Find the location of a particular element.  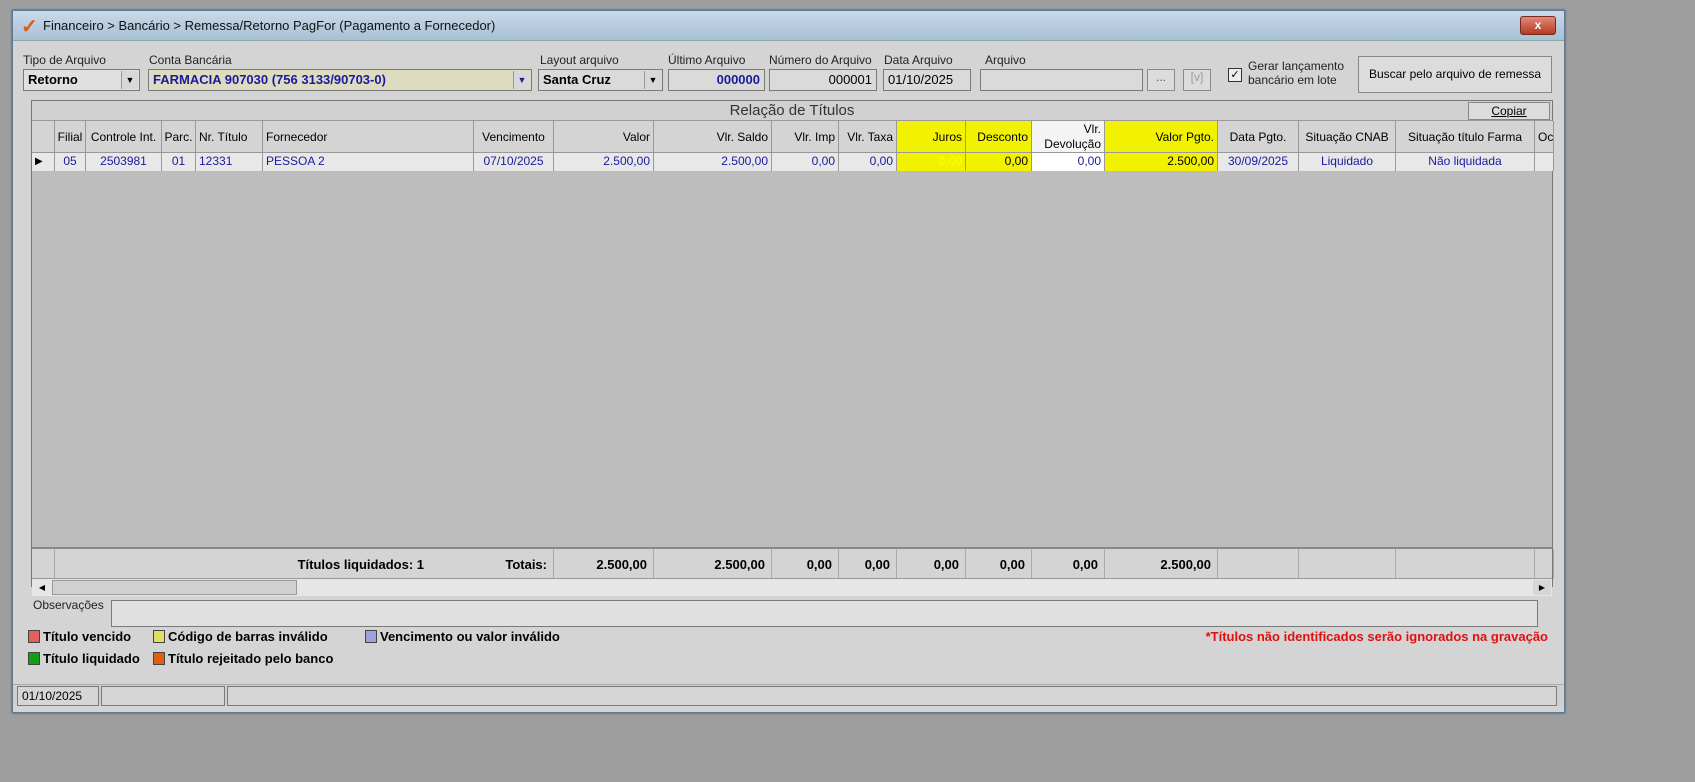

legend-item: Código de barras inválido is located at coordinates (240, 636).